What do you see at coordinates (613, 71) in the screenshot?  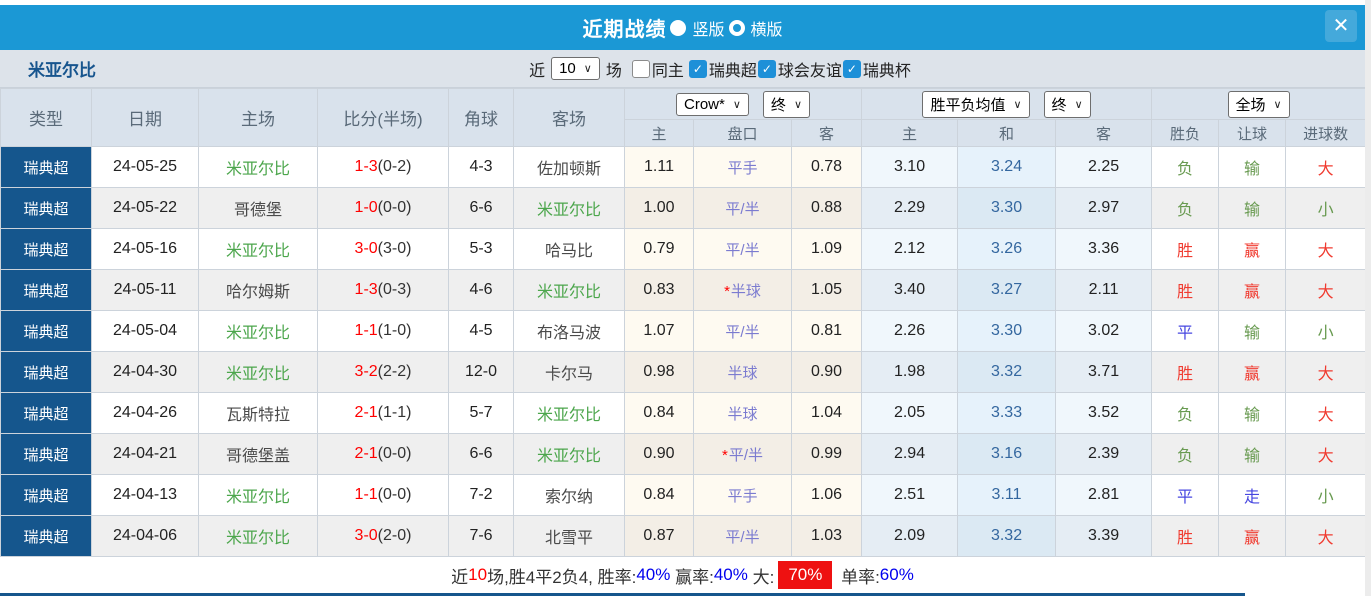 I see `matches-label: 场` at bounding box center [613, 71].